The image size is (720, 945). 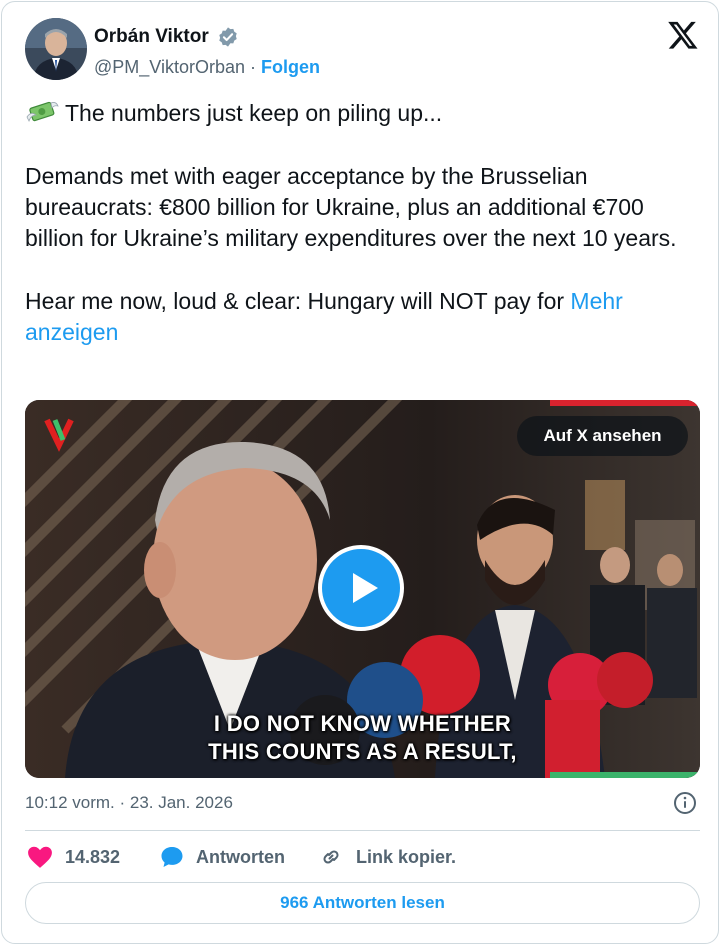 I want to click on divider, so click(x=362, y=830).